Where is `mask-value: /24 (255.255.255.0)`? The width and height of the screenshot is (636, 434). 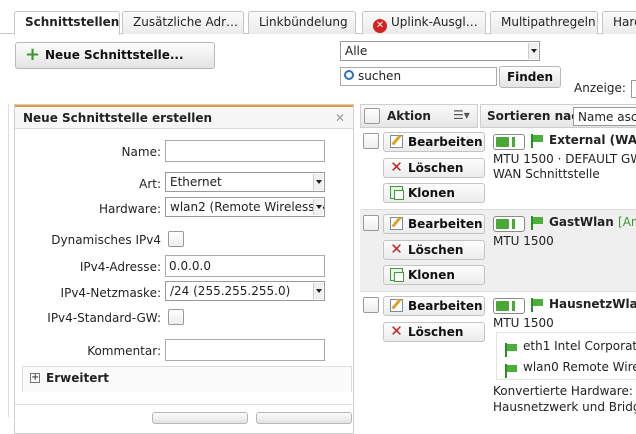
mask-value: /24 (255.255.255.0) is located at coordinates (230, 291).